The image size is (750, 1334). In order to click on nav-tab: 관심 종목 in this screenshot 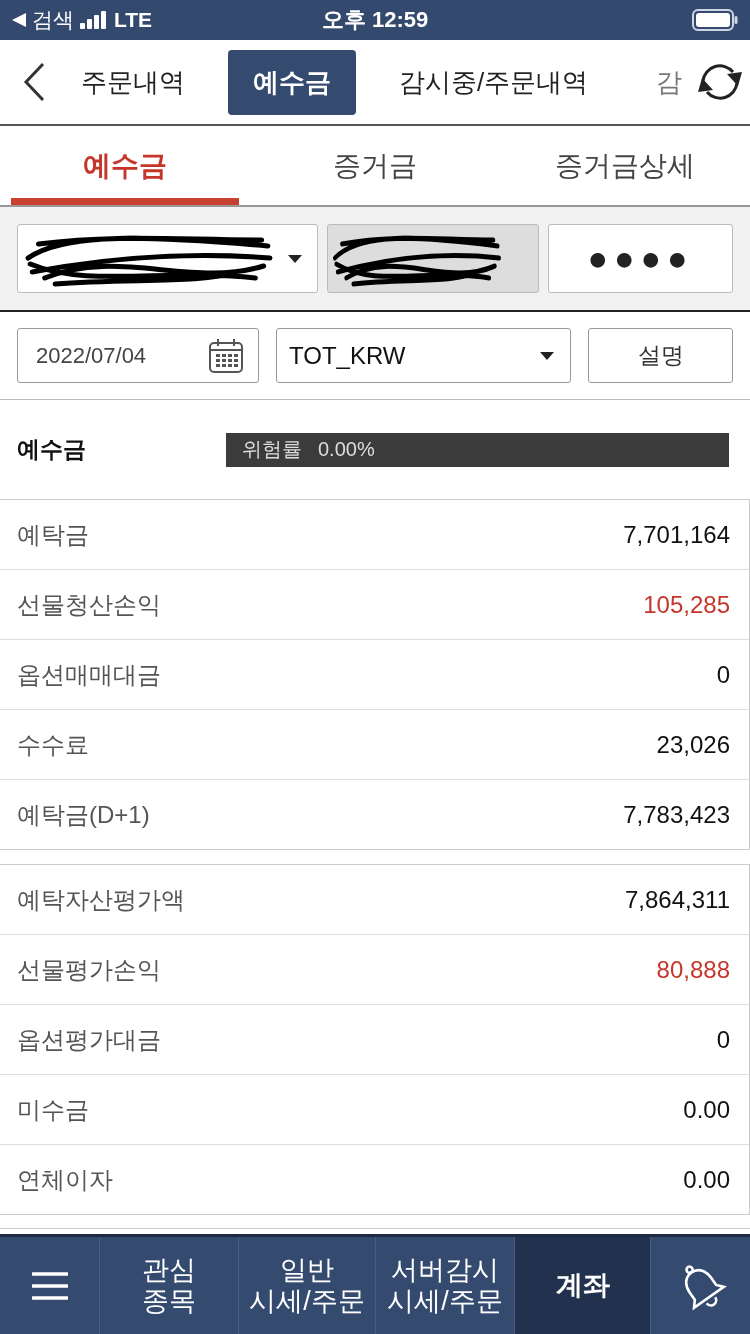, I will do `click(168, 1285)`.